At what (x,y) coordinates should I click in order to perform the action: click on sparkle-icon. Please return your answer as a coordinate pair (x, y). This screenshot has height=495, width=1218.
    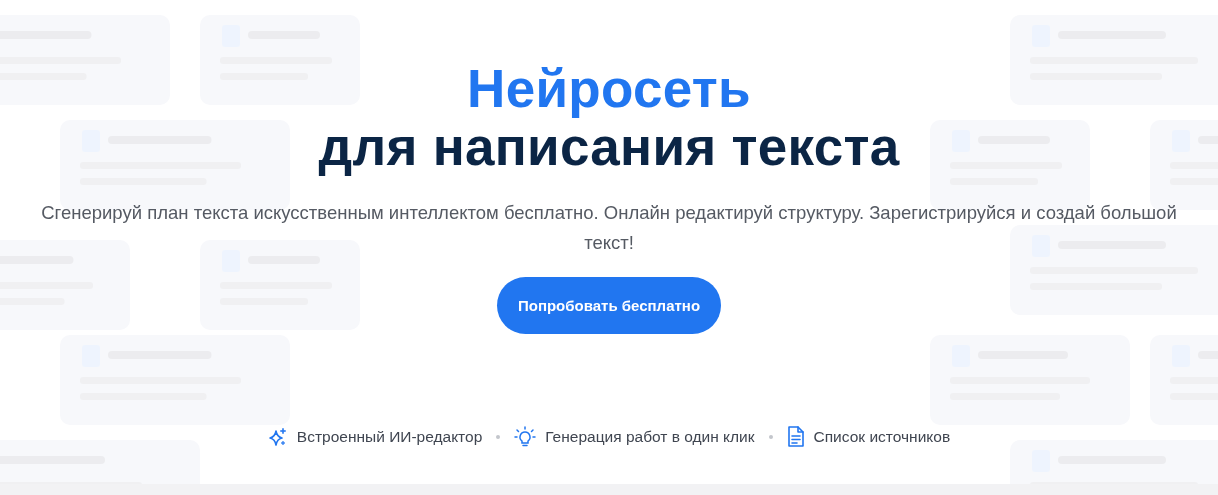
    Looking at the image, I should click on (277, 437).